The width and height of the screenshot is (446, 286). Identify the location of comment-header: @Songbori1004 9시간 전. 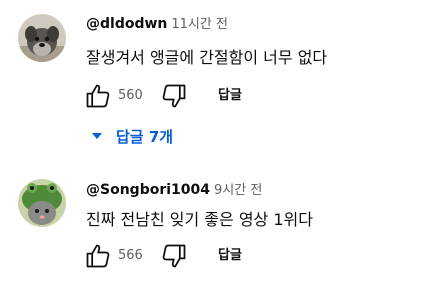
(174, 190).